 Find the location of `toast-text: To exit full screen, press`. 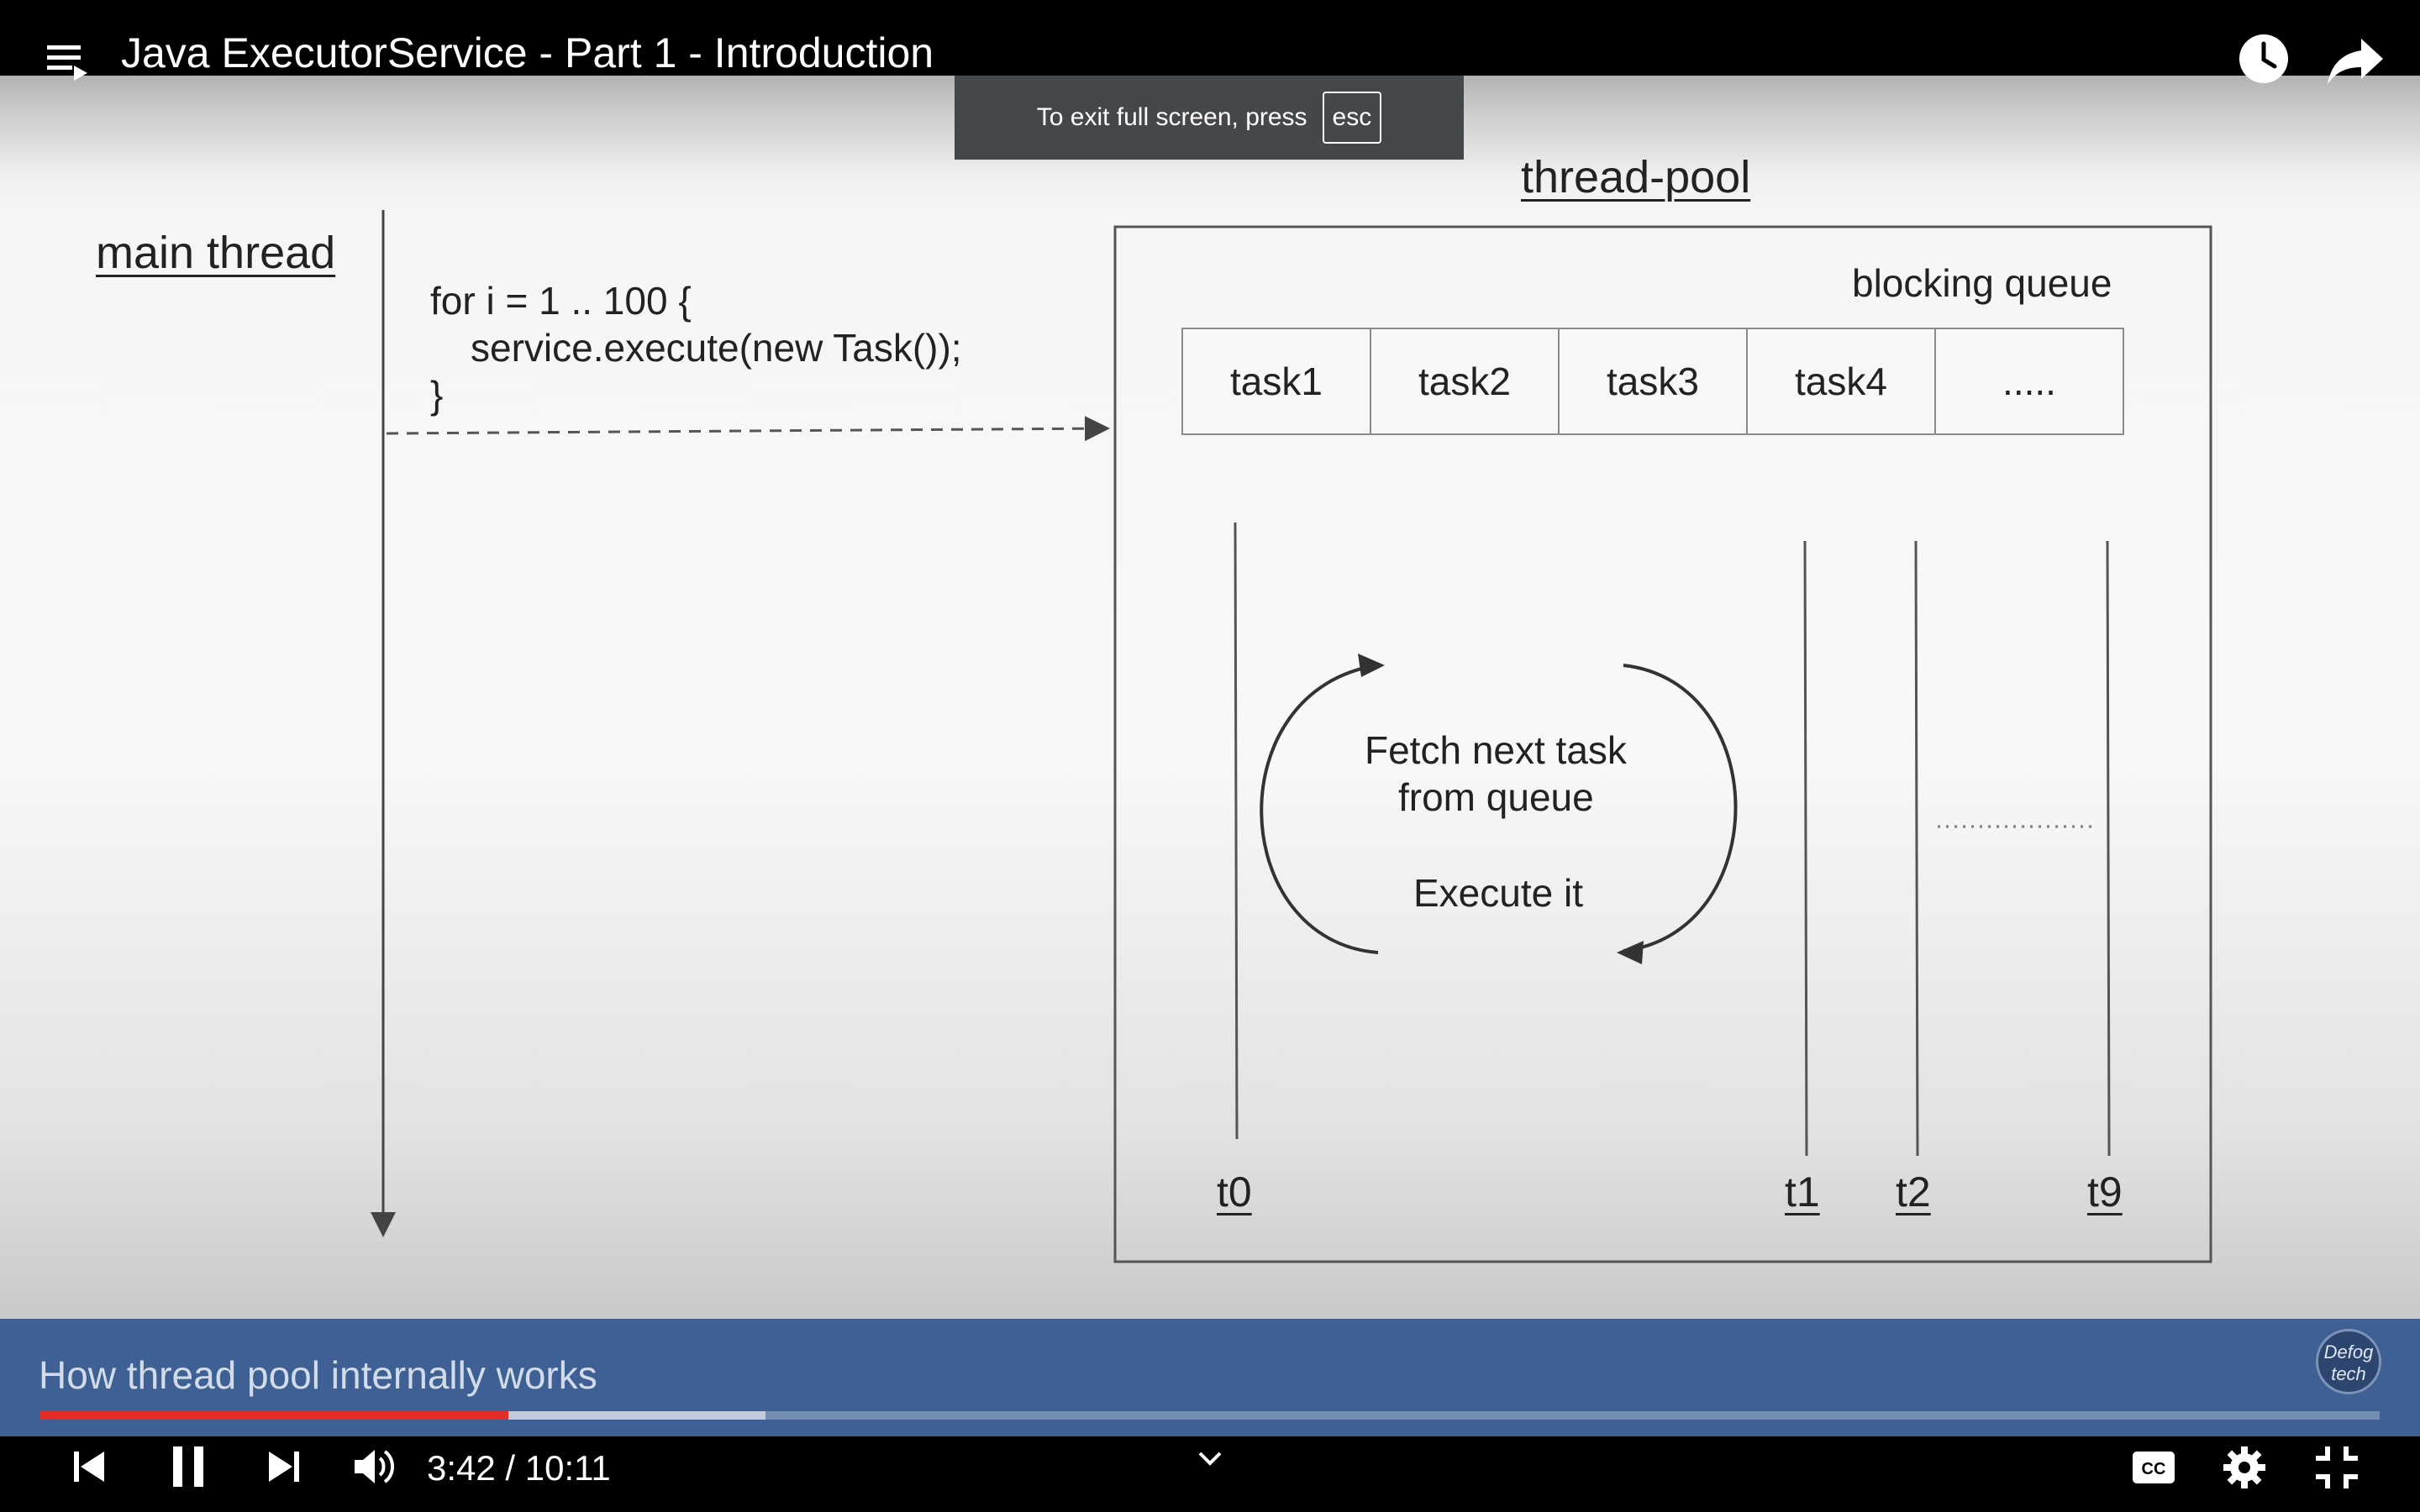

toast-text: To exit full screen, press is located at coordinates (1171, 117).